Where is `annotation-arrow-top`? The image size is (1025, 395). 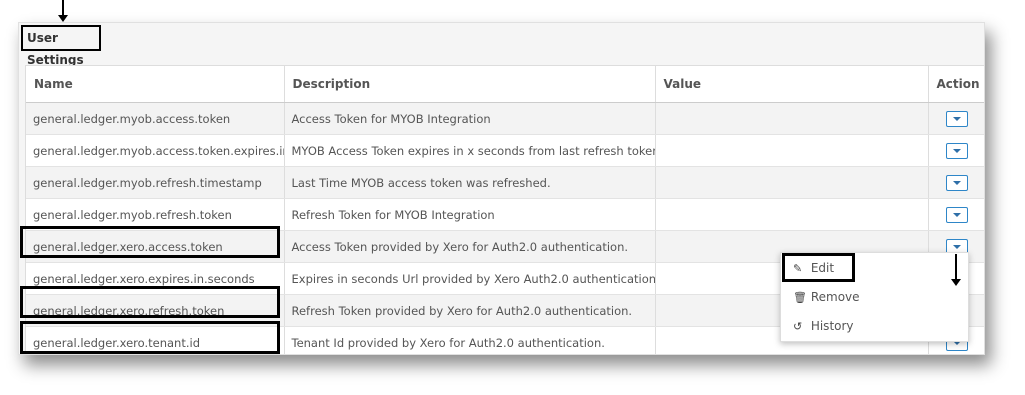
annotation-arrow-top is located at coordinates (63, 11).